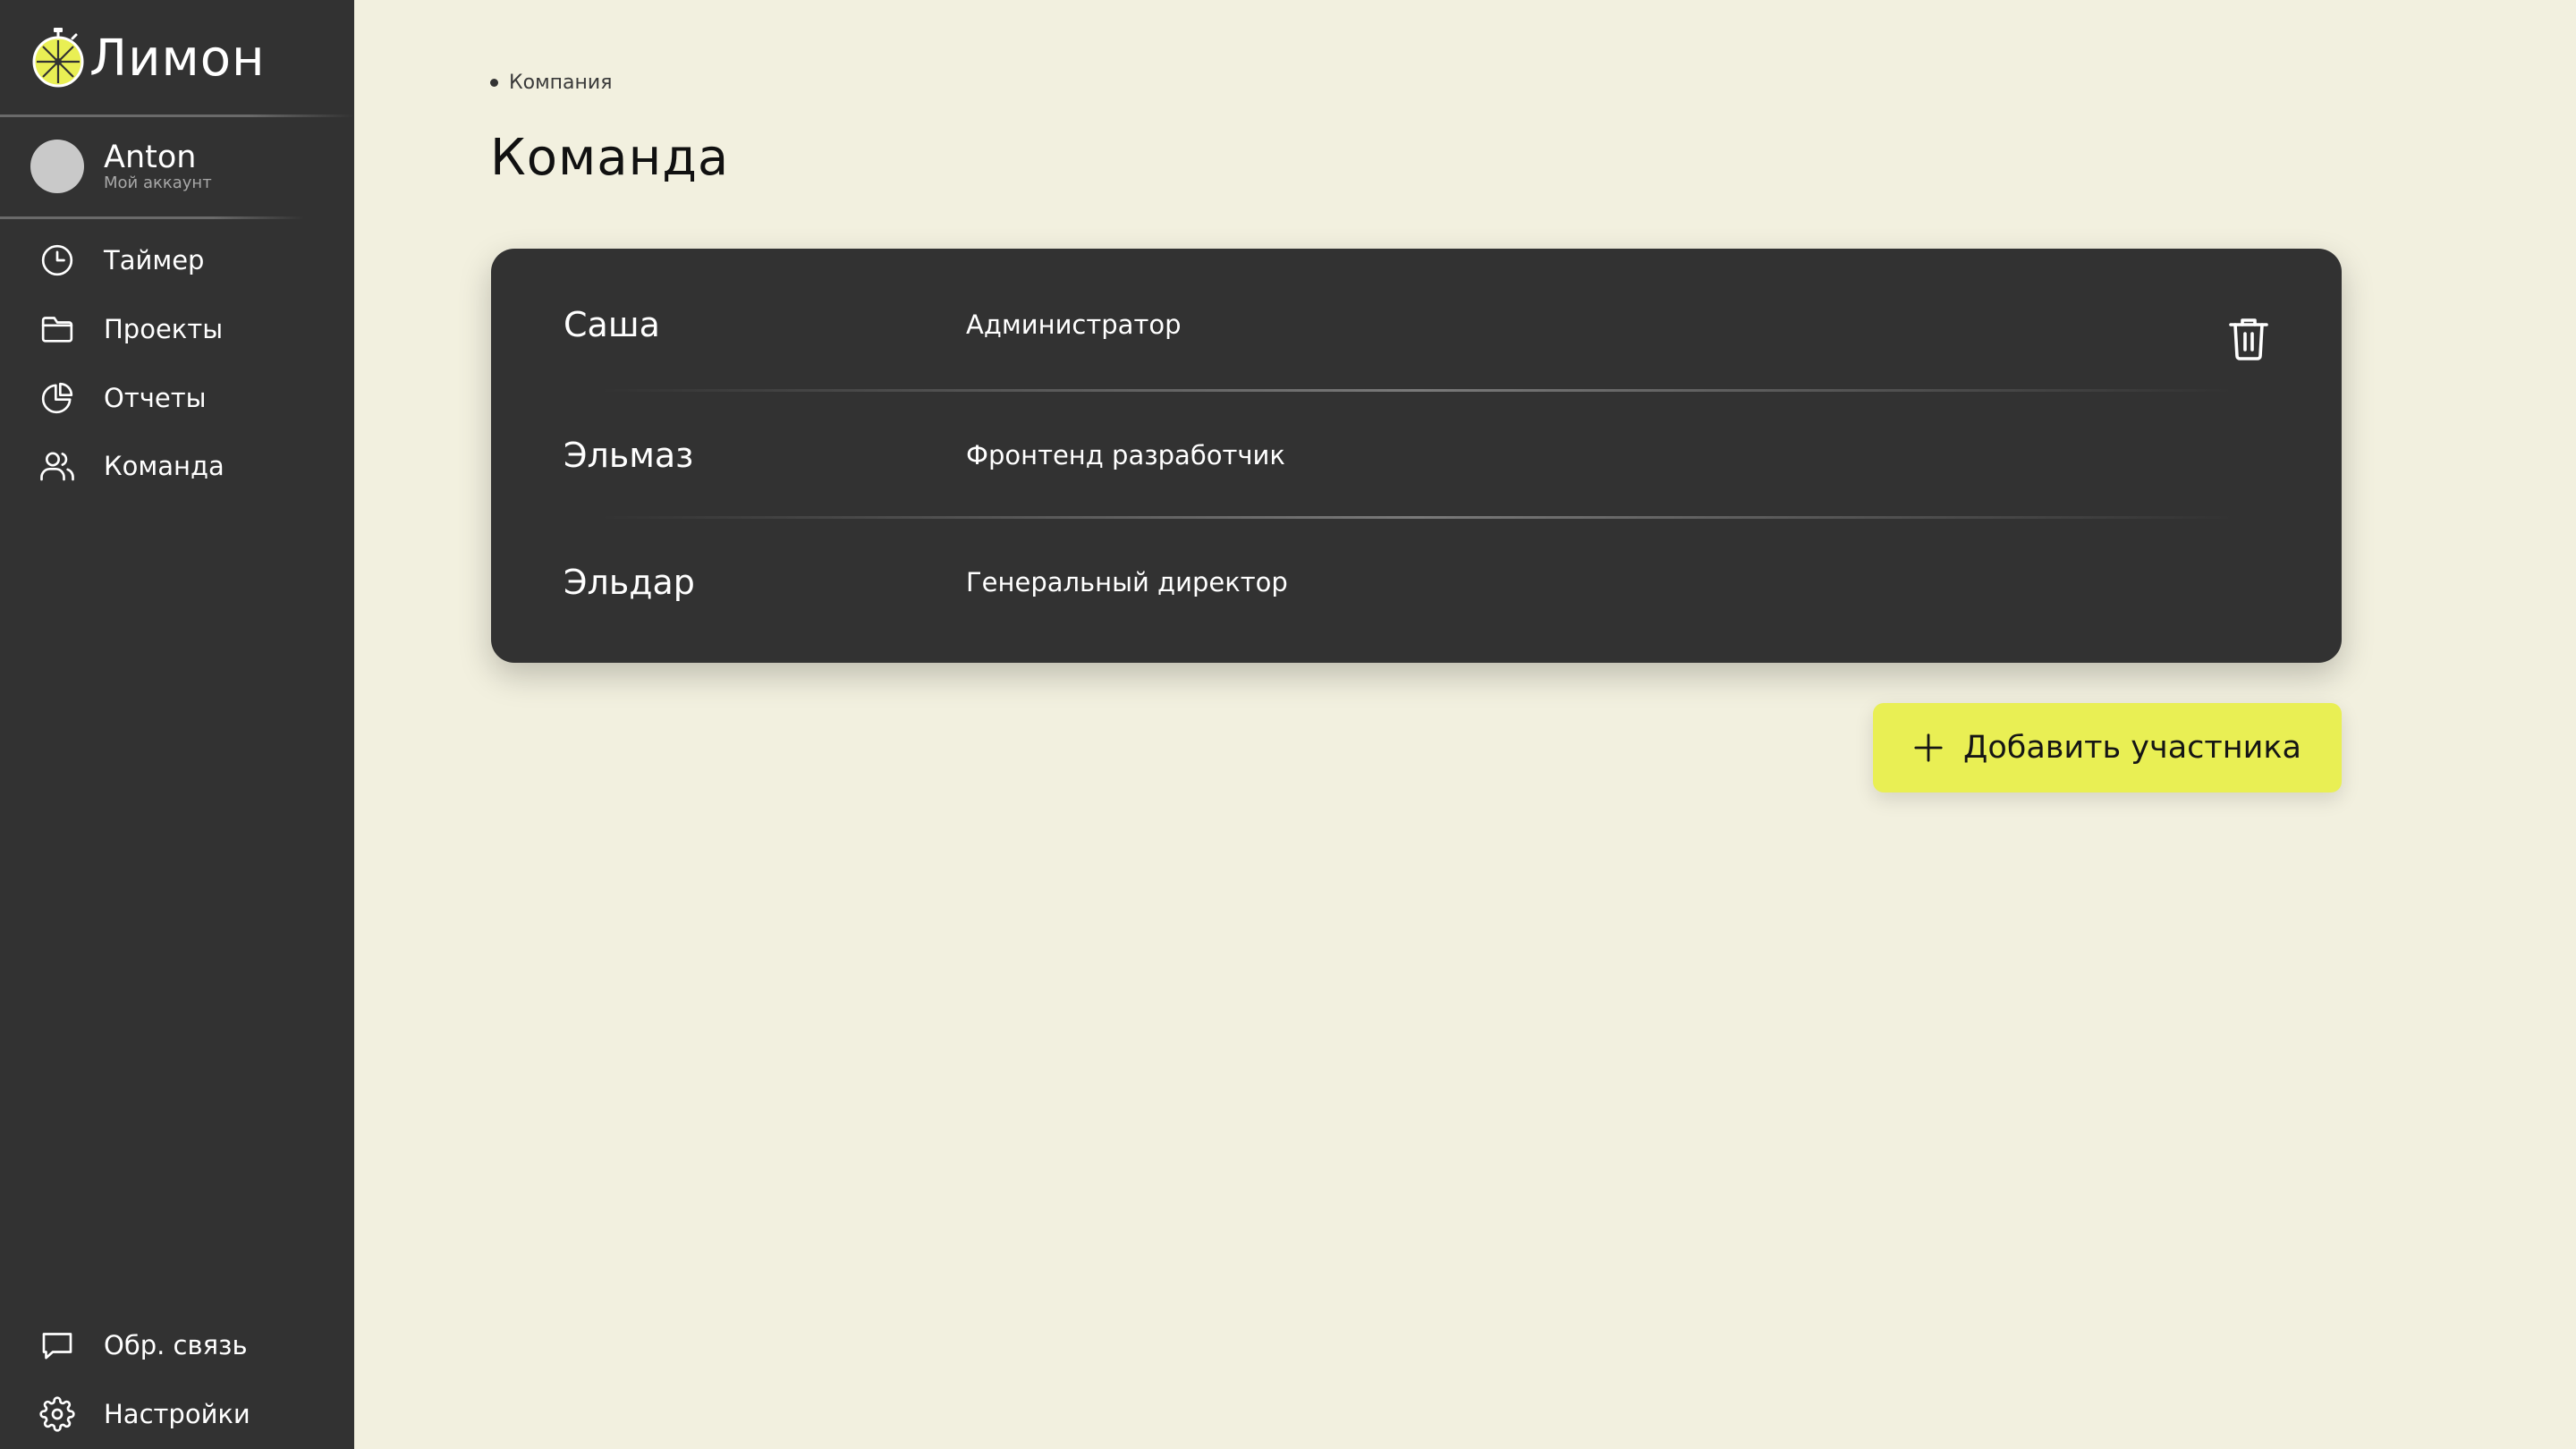 This screenshot has height=1449, width=2576. What do you see at coordinates (2132, 748) in the screenshot?
I see `add-member-label: Добавить участника` at bounding box center [2132, 748].